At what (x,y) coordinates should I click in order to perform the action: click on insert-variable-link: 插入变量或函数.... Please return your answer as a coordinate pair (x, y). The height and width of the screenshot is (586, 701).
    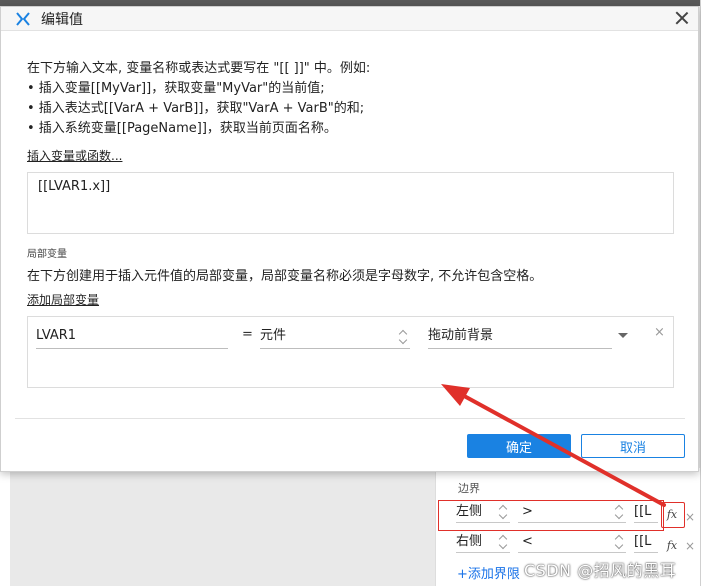
    Looking at the image, I should click on (74, 155).